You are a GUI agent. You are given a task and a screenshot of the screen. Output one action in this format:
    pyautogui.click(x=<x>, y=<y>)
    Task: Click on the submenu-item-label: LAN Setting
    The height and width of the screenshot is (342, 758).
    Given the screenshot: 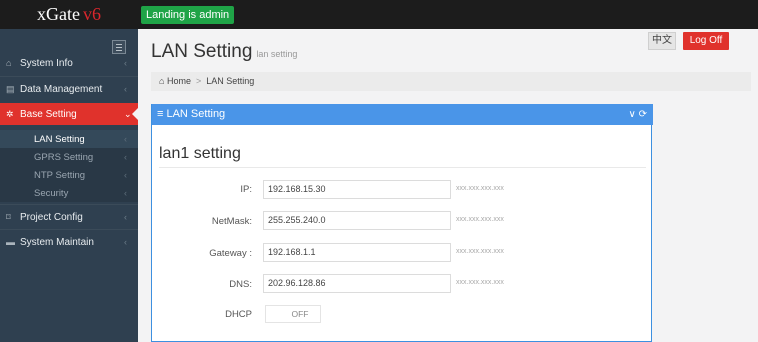 What is the action you would take?
    pyautogui.click(x=59, y=139)
    